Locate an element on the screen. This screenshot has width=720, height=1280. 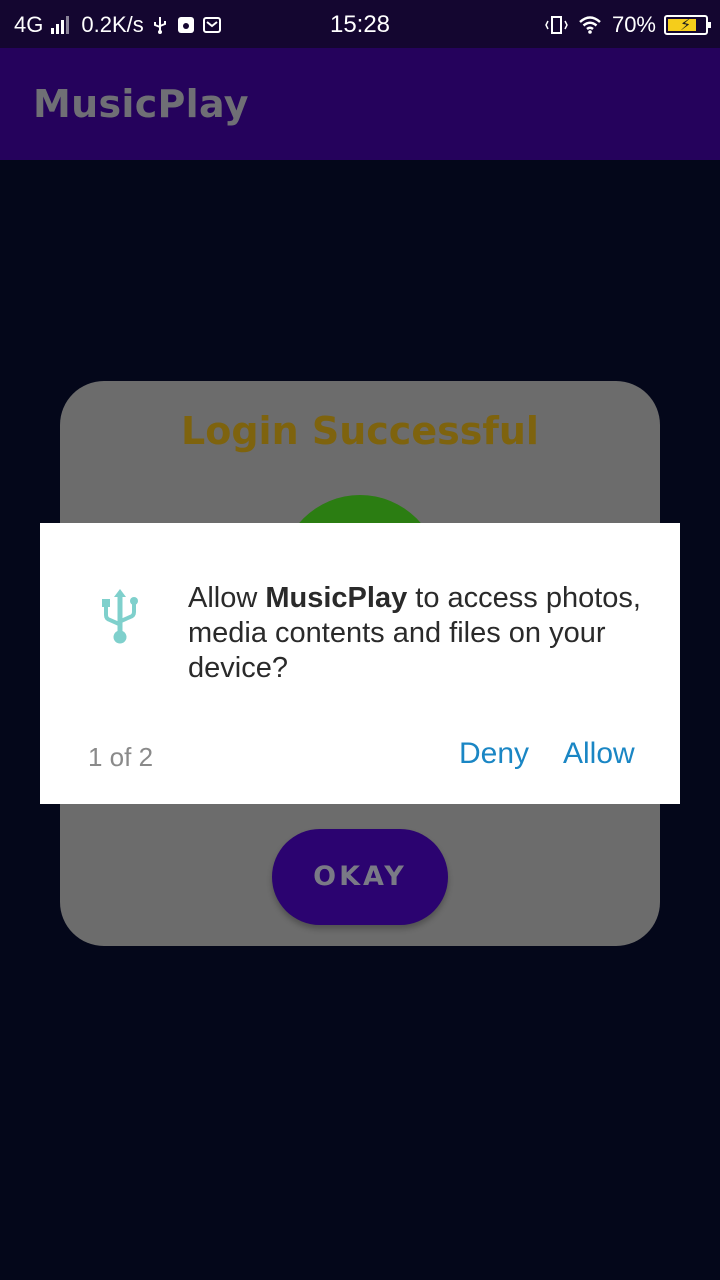
page-count: 1 of 2 is located at coordinates (121, 757).